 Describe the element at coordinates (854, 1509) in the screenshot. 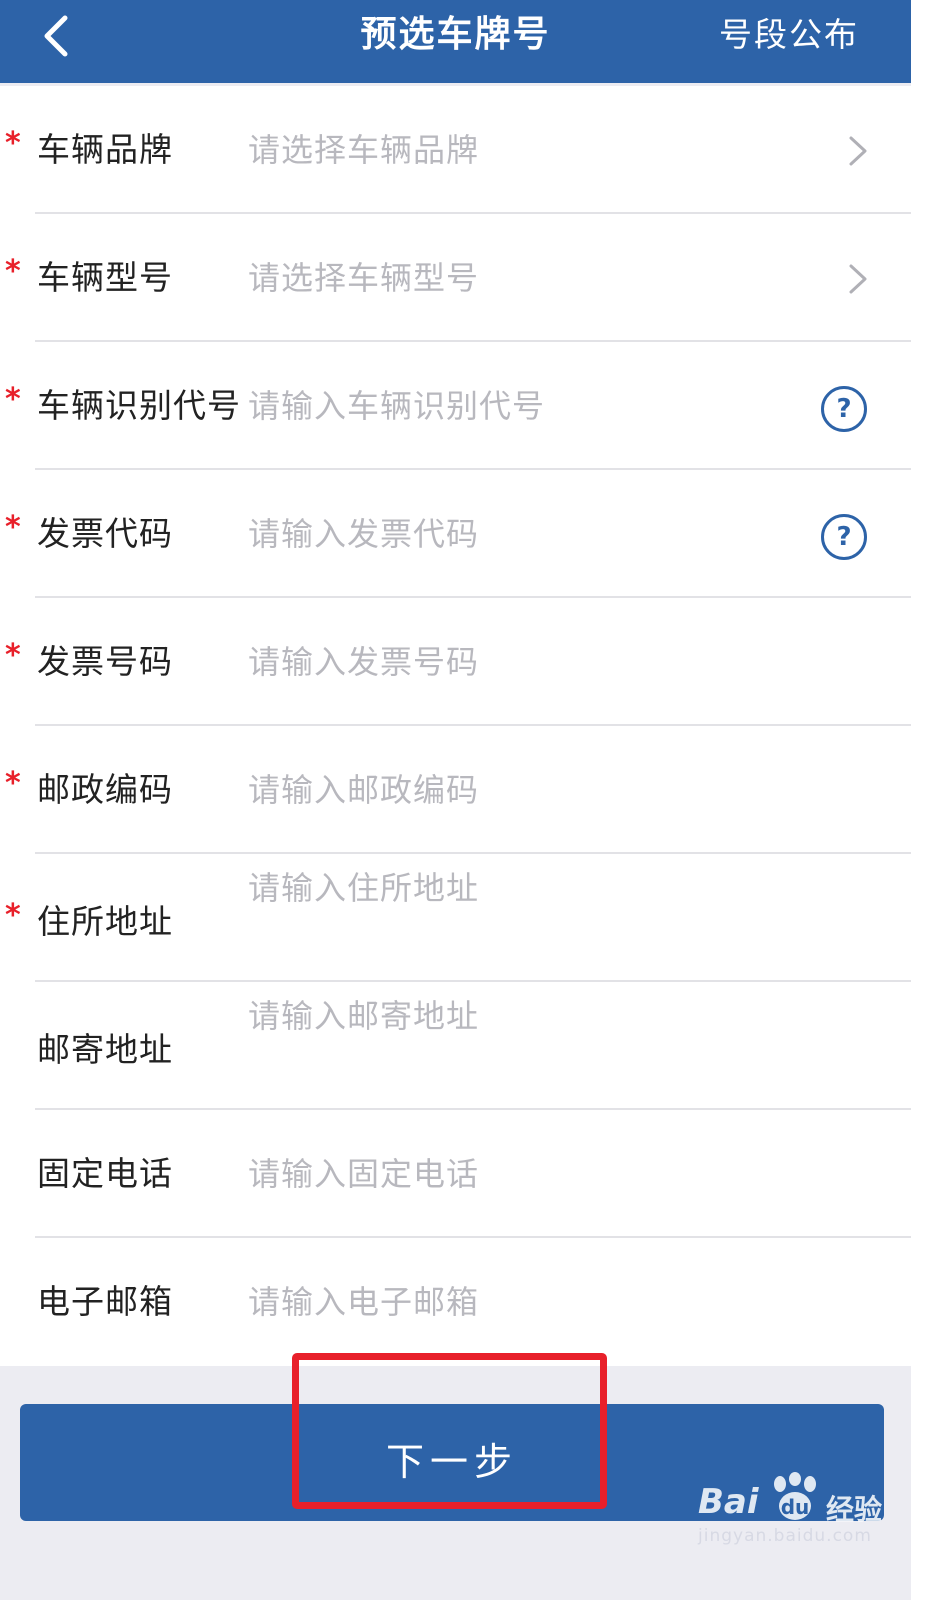

I see `watermark-cn-text: 经验` at that location.